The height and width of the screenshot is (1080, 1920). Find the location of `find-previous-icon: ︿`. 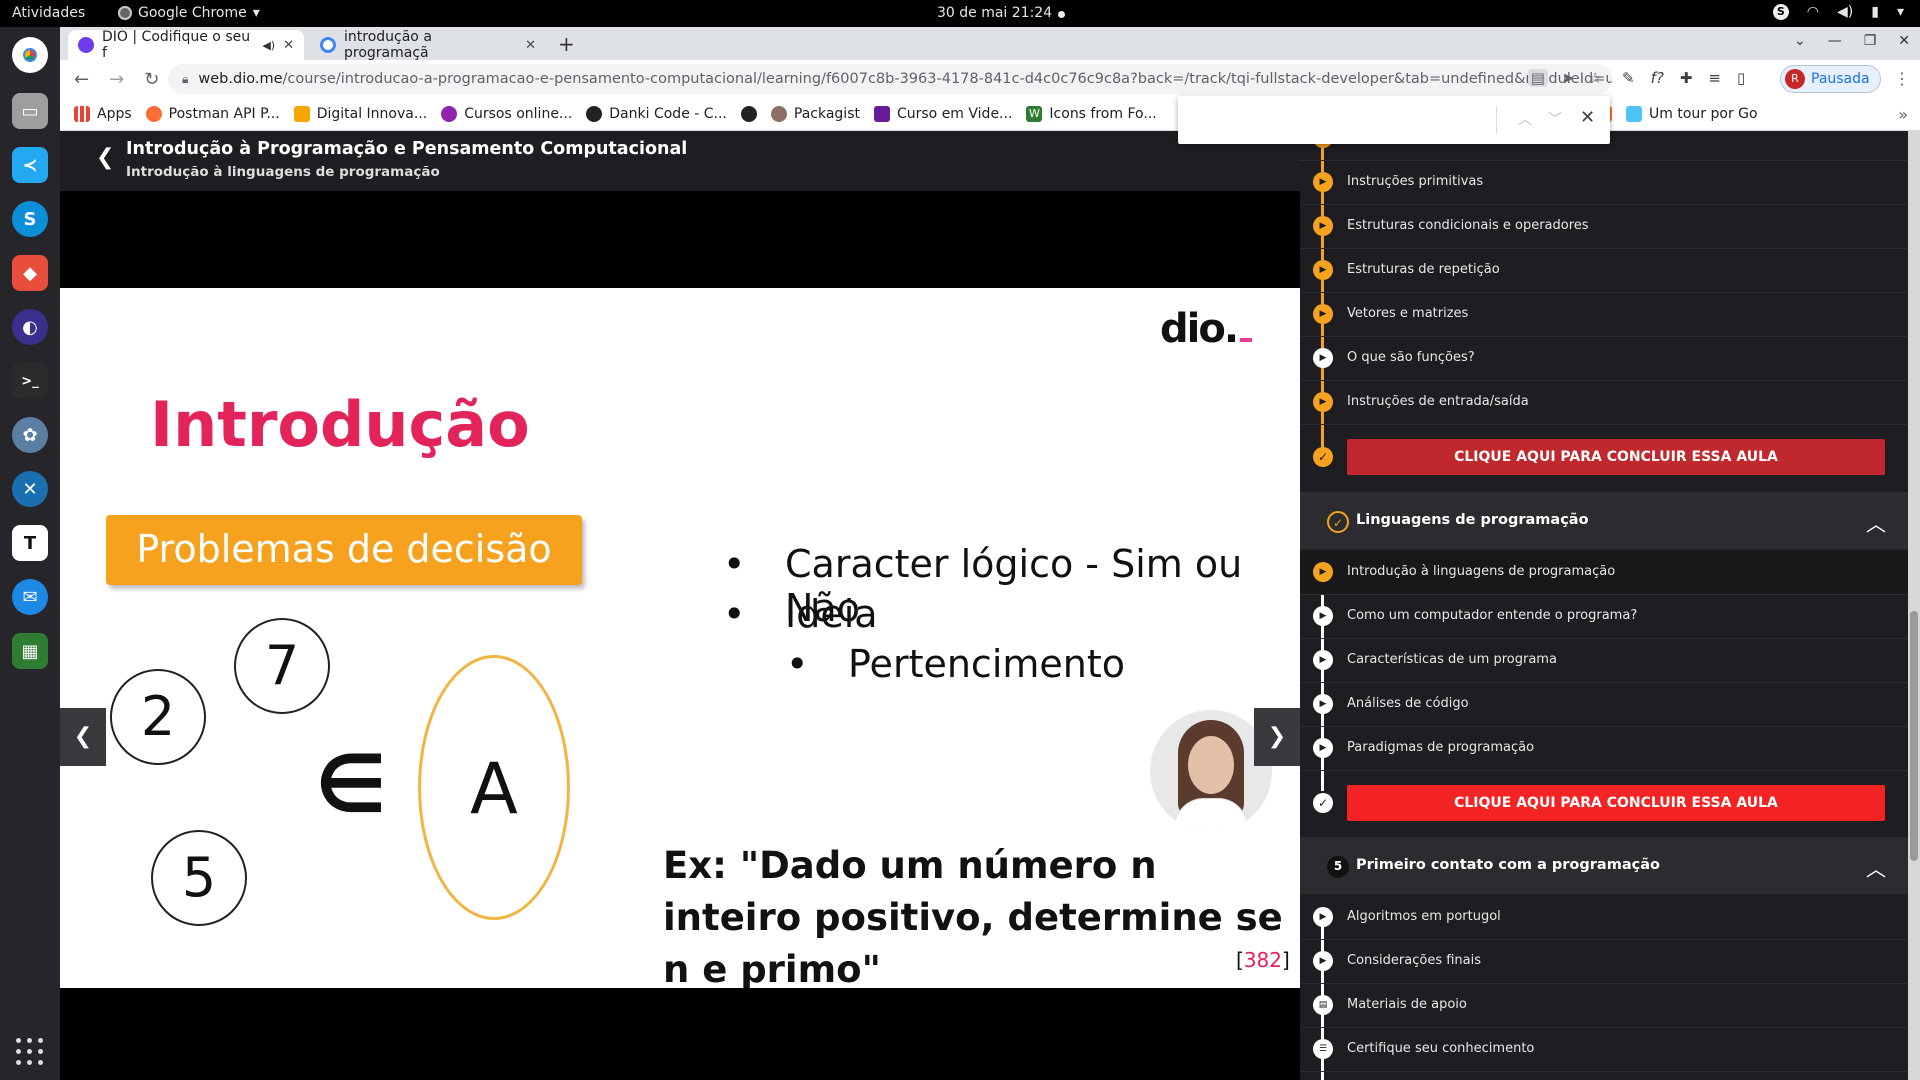

find-previous-icon: ︿ is located at coordinates (1525, 119).